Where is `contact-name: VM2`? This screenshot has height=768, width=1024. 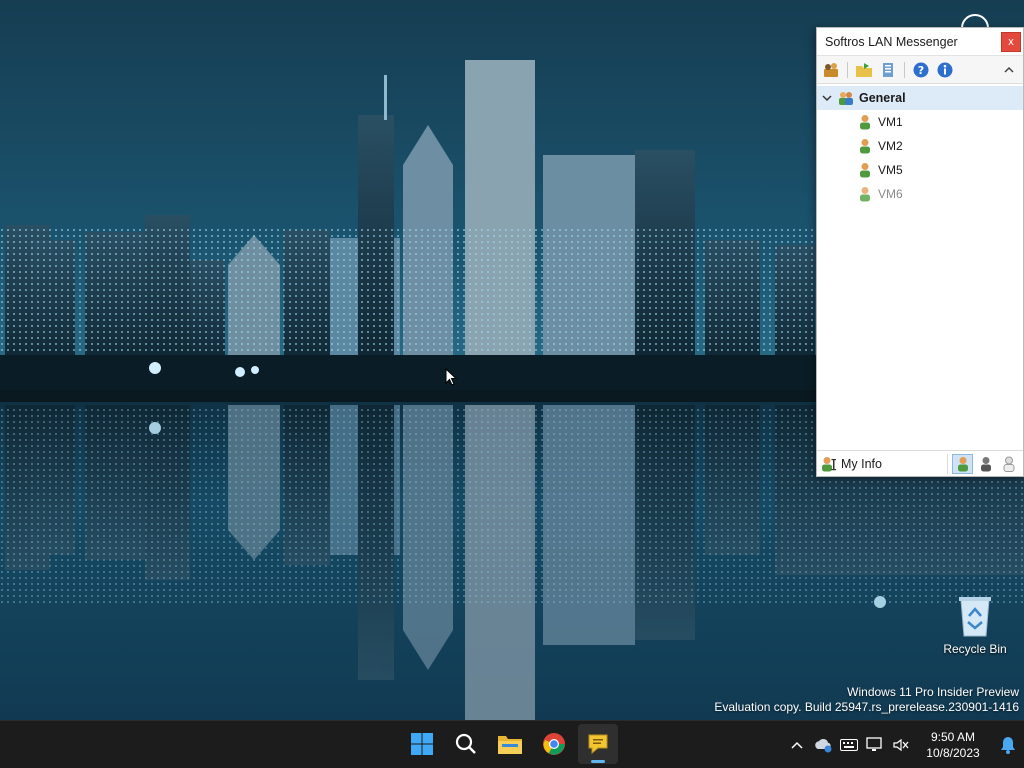
contact-name: VM2 is located at coordinates (890, 146).